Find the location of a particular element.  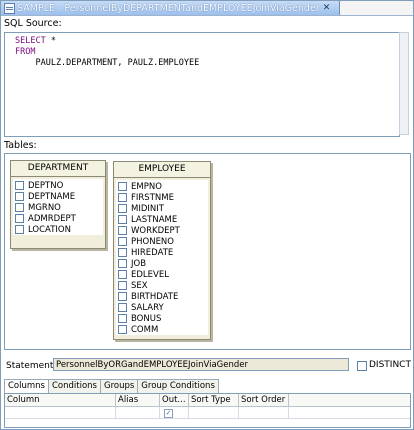

column-name: EMPNO is located at coordinates (146, 186).